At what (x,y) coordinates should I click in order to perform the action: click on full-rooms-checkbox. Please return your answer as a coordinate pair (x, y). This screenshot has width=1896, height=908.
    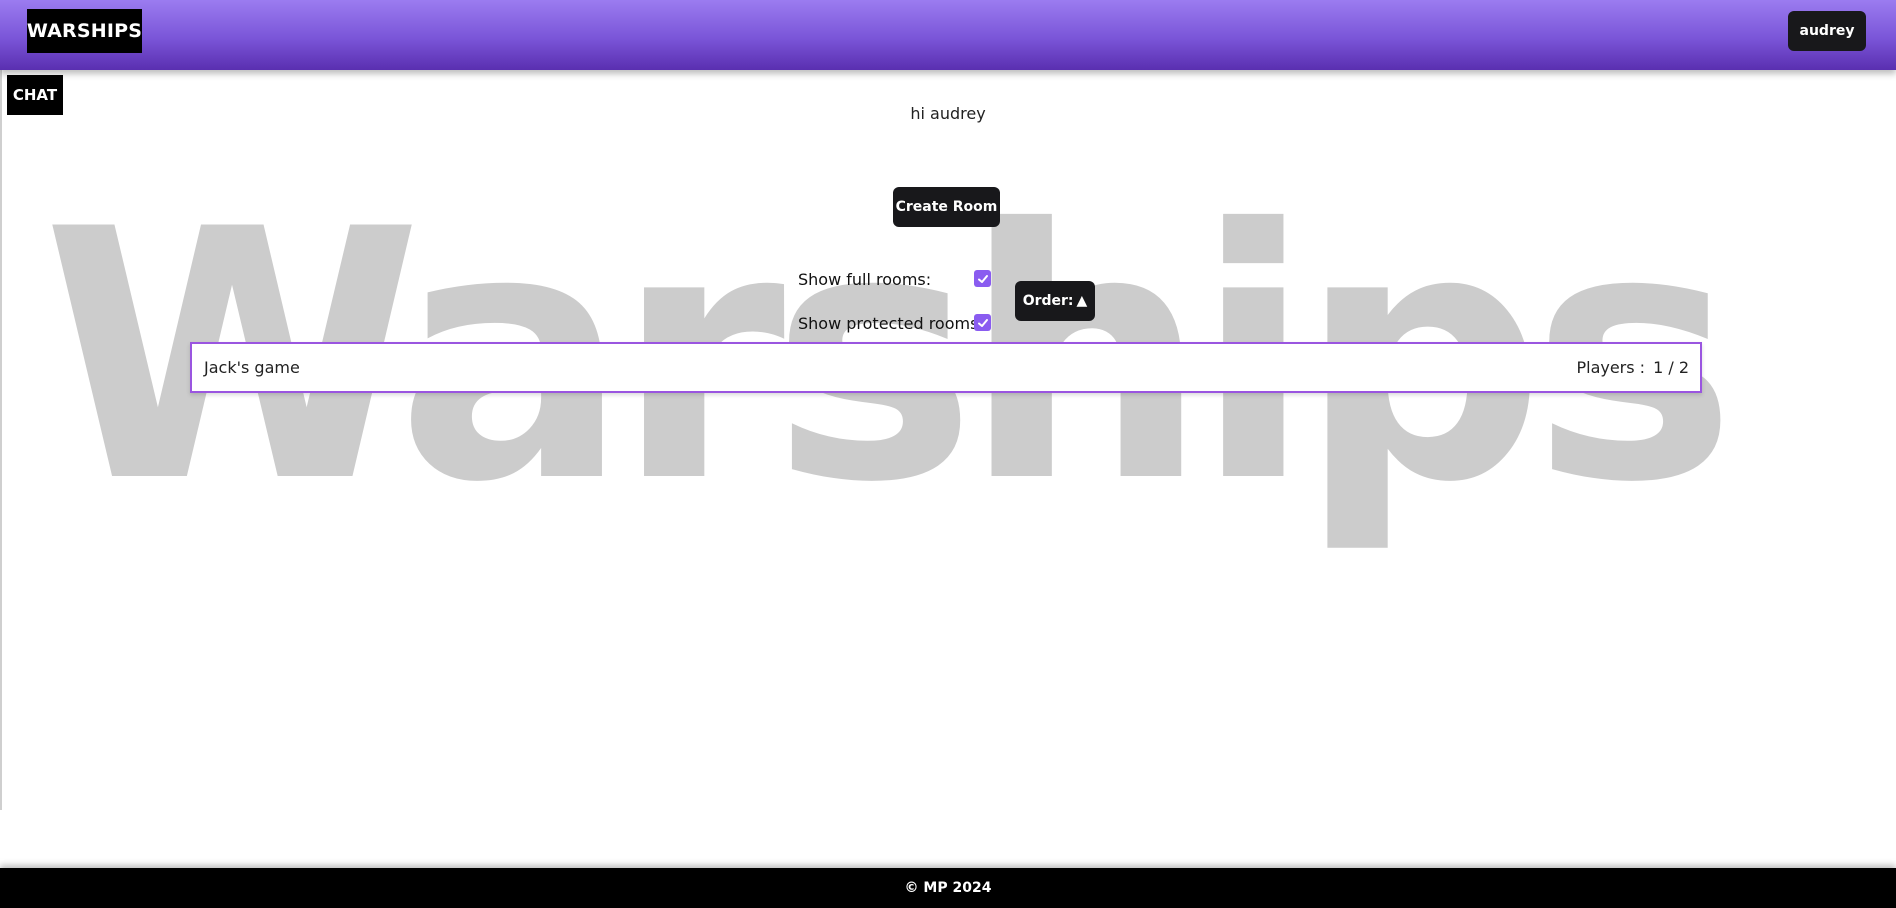
    Looking at the image, I should click on (982, 278).